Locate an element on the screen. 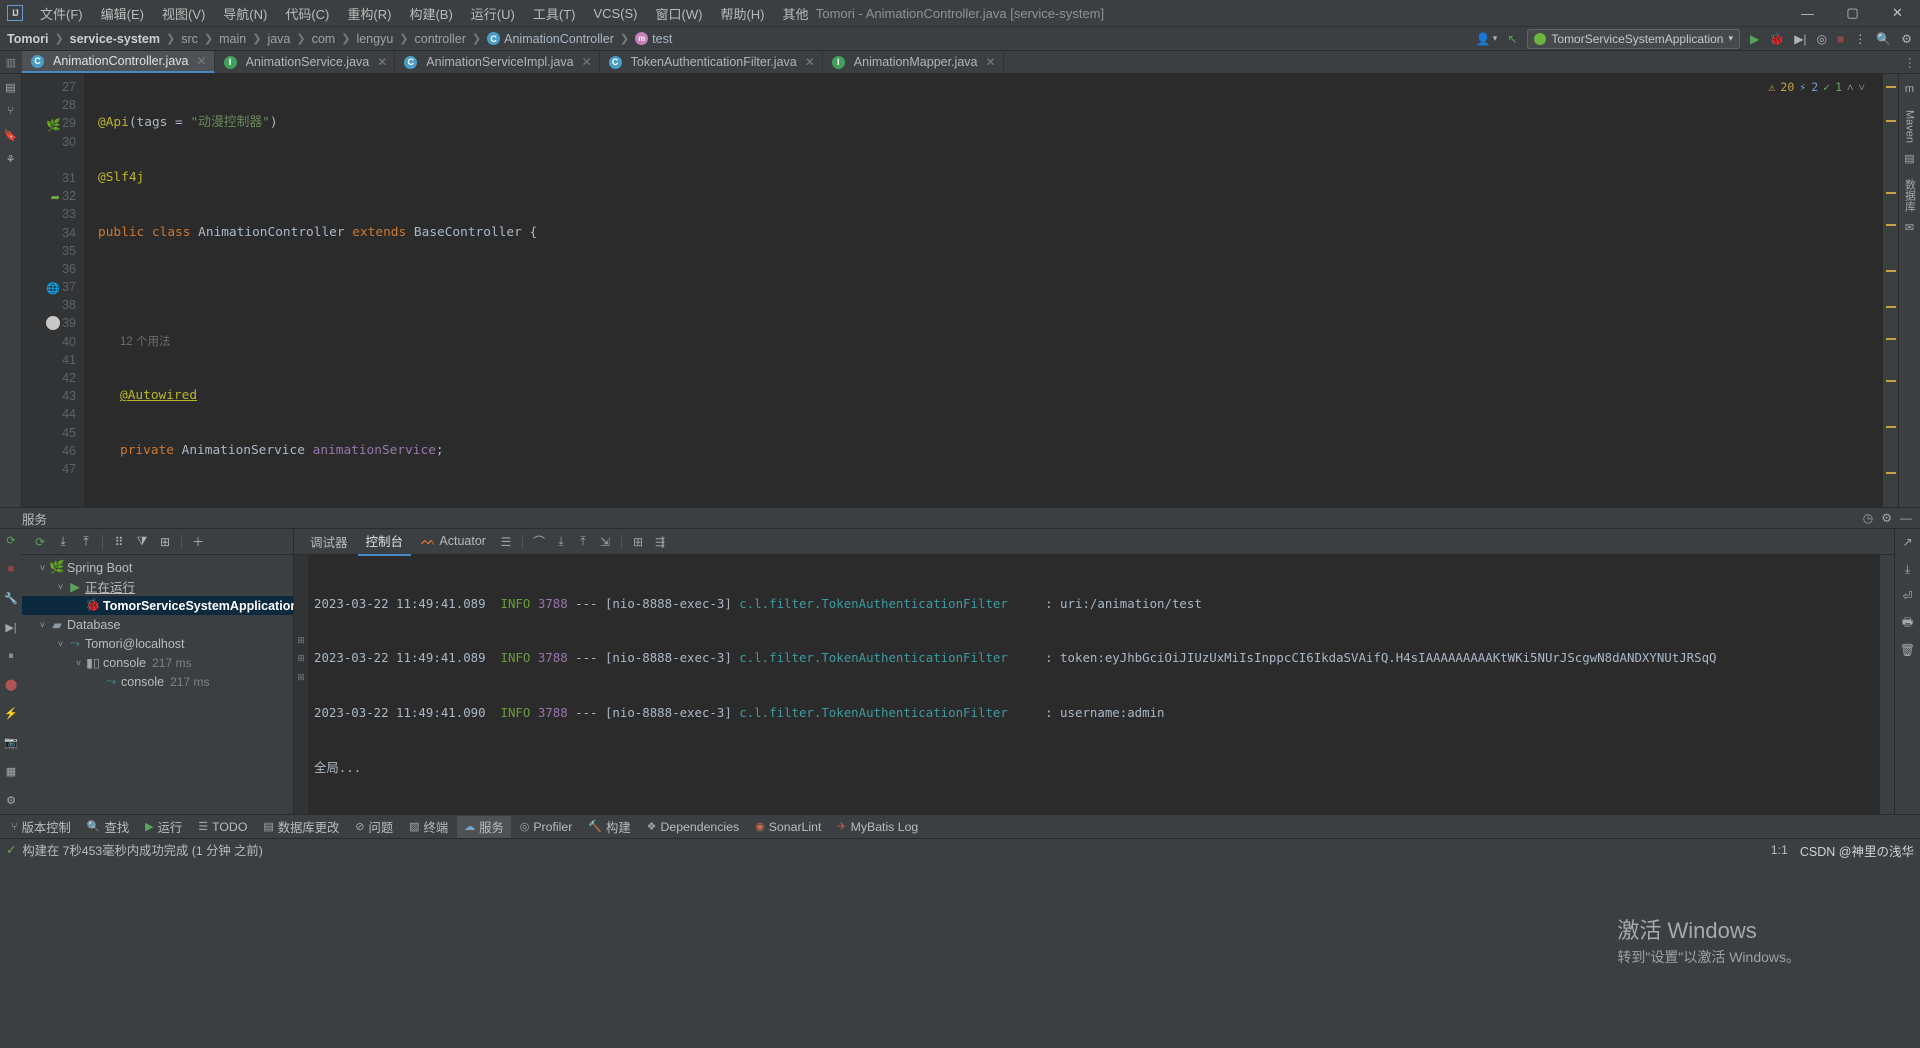  tab-animationmapper: I AnimationMapper.java ✕ is located at coordinates (913, 62).